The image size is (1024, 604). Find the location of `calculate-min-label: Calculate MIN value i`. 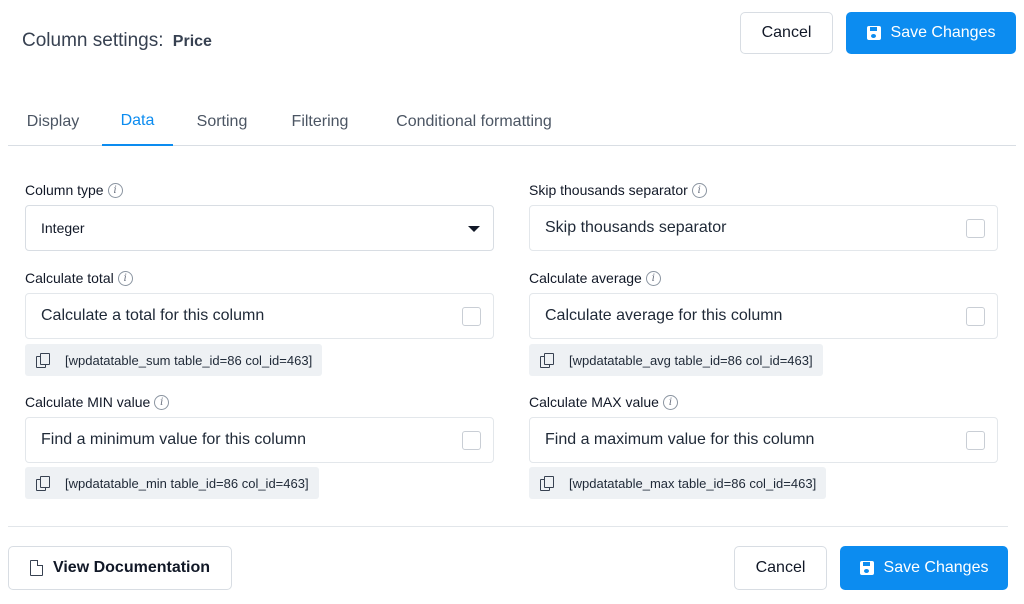

calculate-min-label: Calculate MIN value i is located at coordinates (97, 402).